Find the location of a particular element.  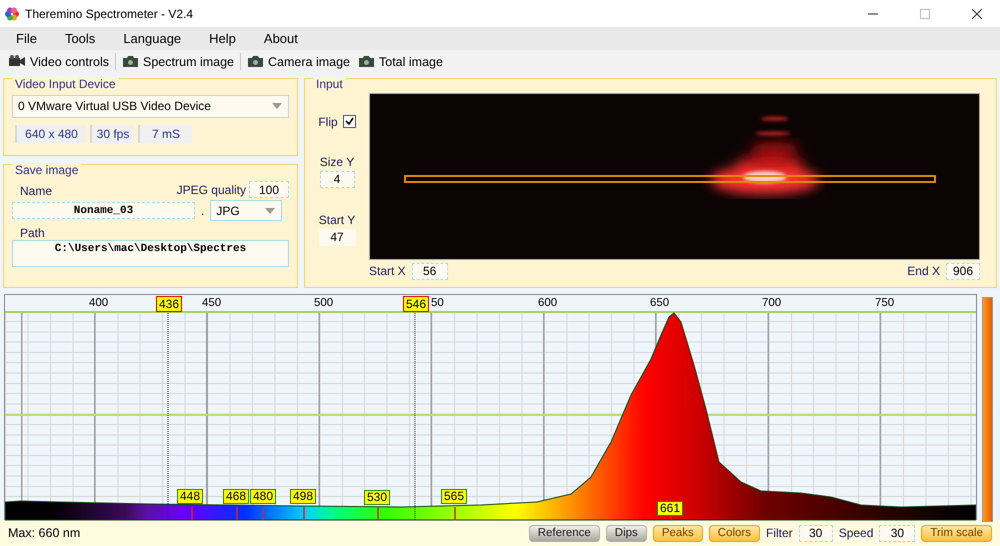

maximize-icon is located at coordinates (925, 13).